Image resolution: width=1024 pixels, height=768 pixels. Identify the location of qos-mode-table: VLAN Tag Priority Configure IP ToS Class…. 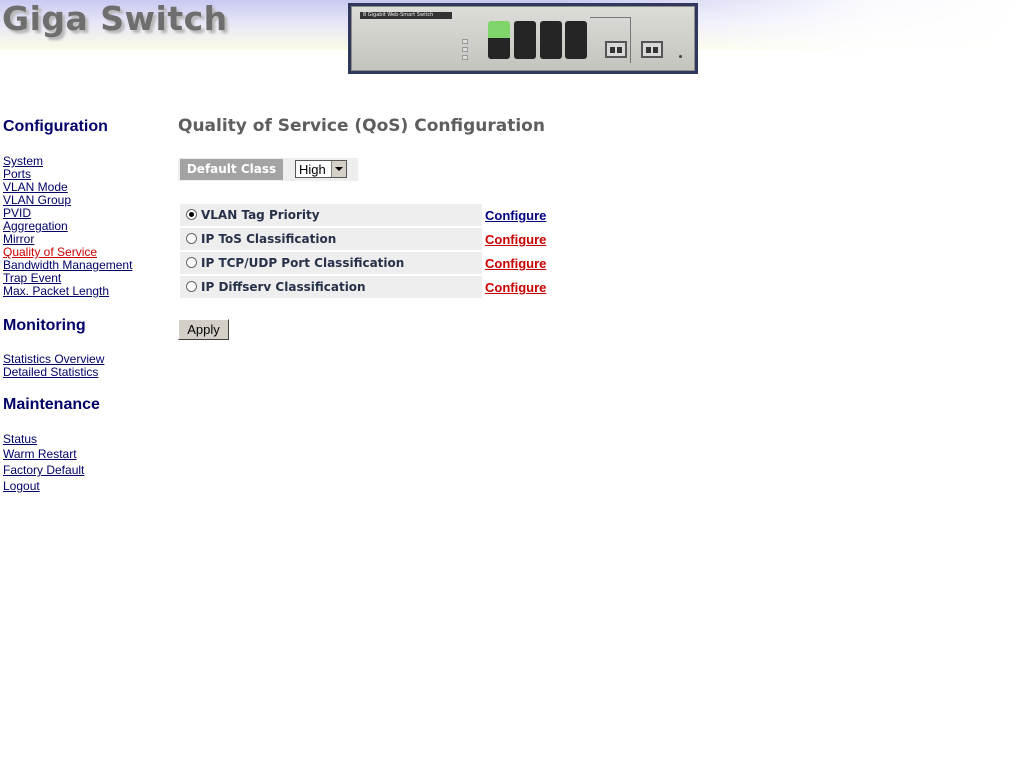
(370, 252).